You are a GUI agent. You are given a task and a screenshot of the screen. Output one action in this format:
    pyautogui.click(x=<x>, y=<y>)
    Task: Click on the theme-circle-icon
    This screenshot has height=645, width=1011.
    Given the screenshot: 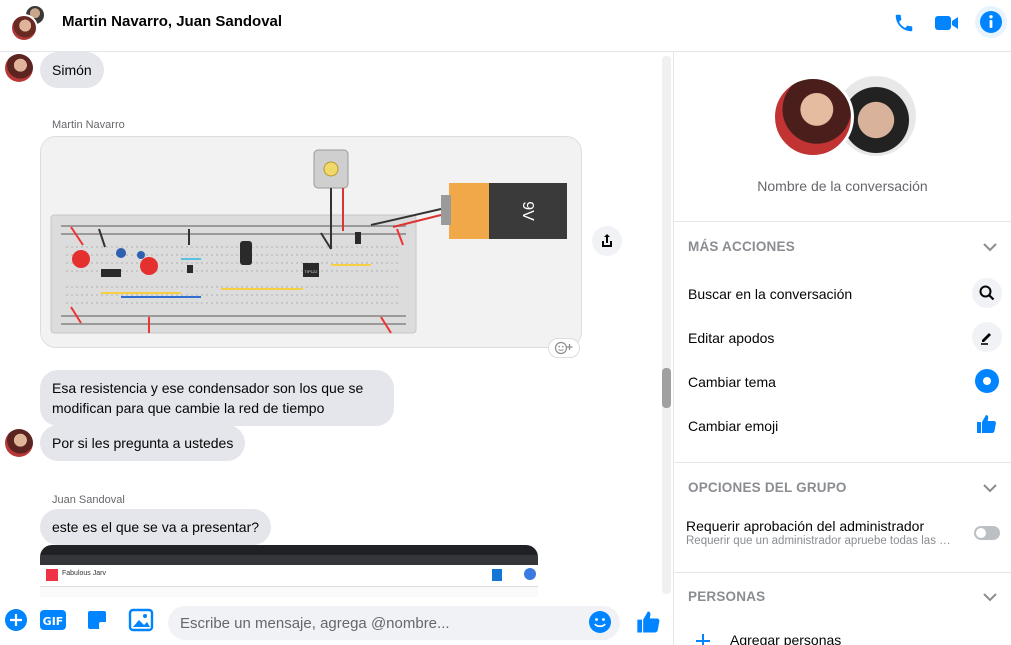 What is the action you would take?
    pyautogui.click(x=987, y=381)
    